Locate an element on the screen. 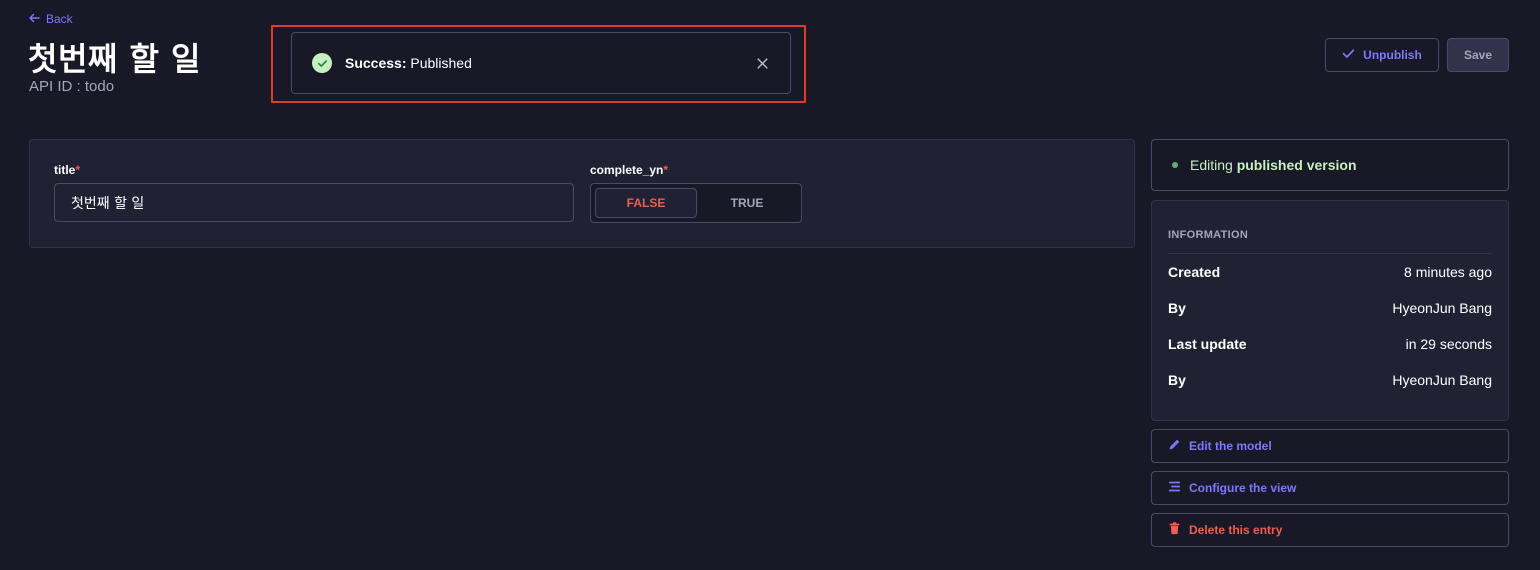 The image size is (1540, 570). title-input: 첫번째 할 일 is located at coordinates (314, 202).